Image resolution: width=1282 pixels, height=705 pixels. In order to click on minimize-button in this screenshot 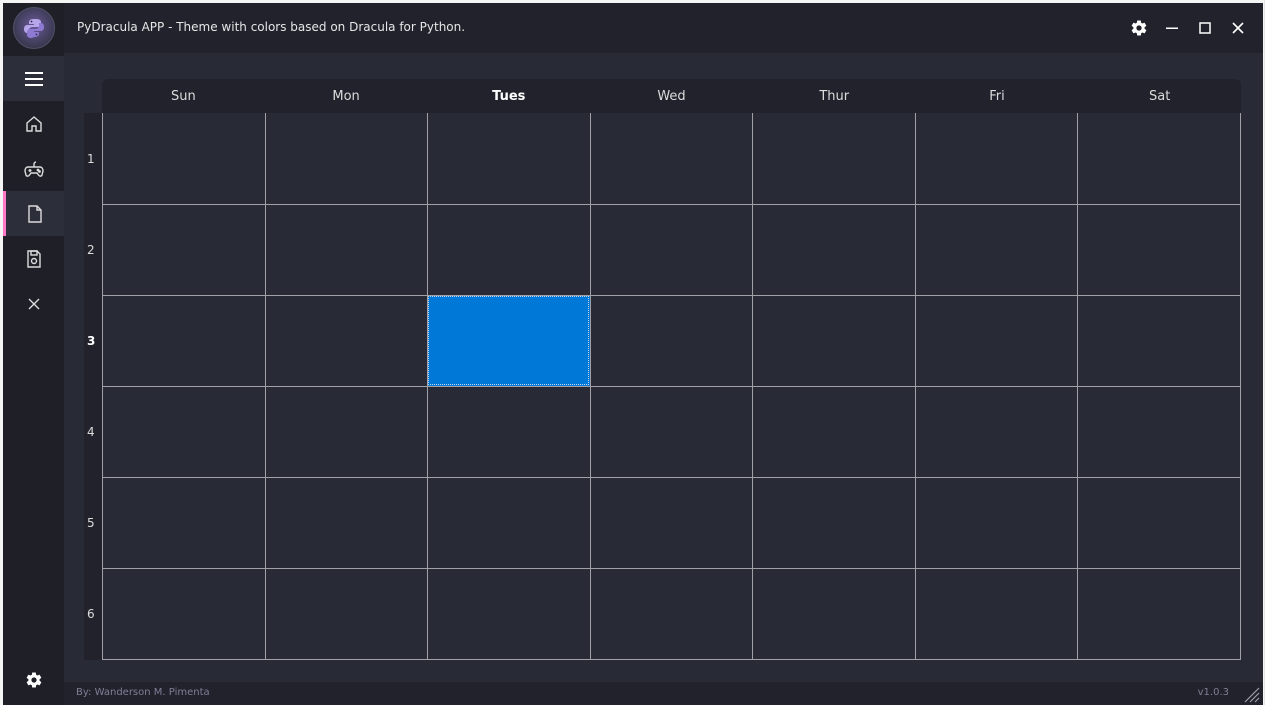, I will do `click(1172, 28)`.